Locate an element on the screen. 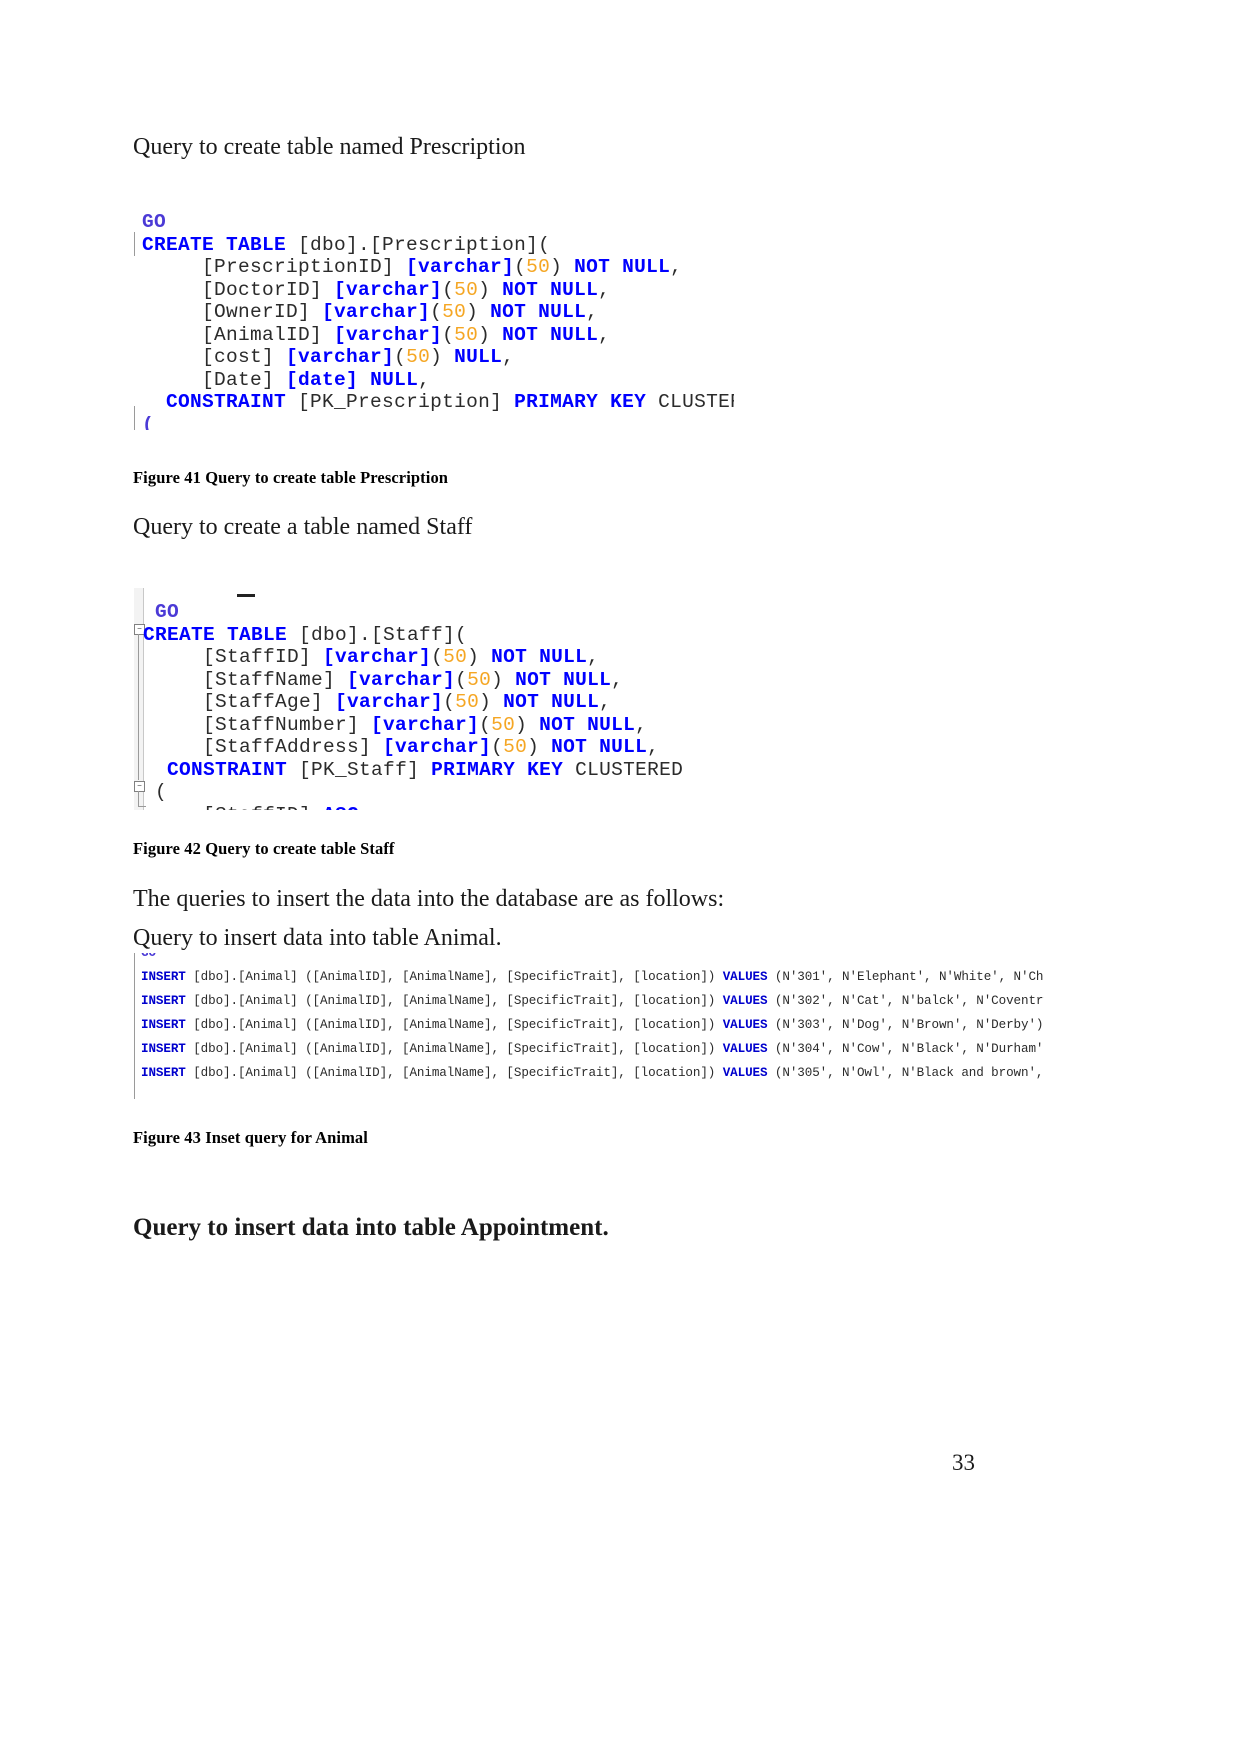 The image size is (1241, 1754). figure-caption-42: Figure 42 Query to create table Staff is located at coordinates (264, 848).